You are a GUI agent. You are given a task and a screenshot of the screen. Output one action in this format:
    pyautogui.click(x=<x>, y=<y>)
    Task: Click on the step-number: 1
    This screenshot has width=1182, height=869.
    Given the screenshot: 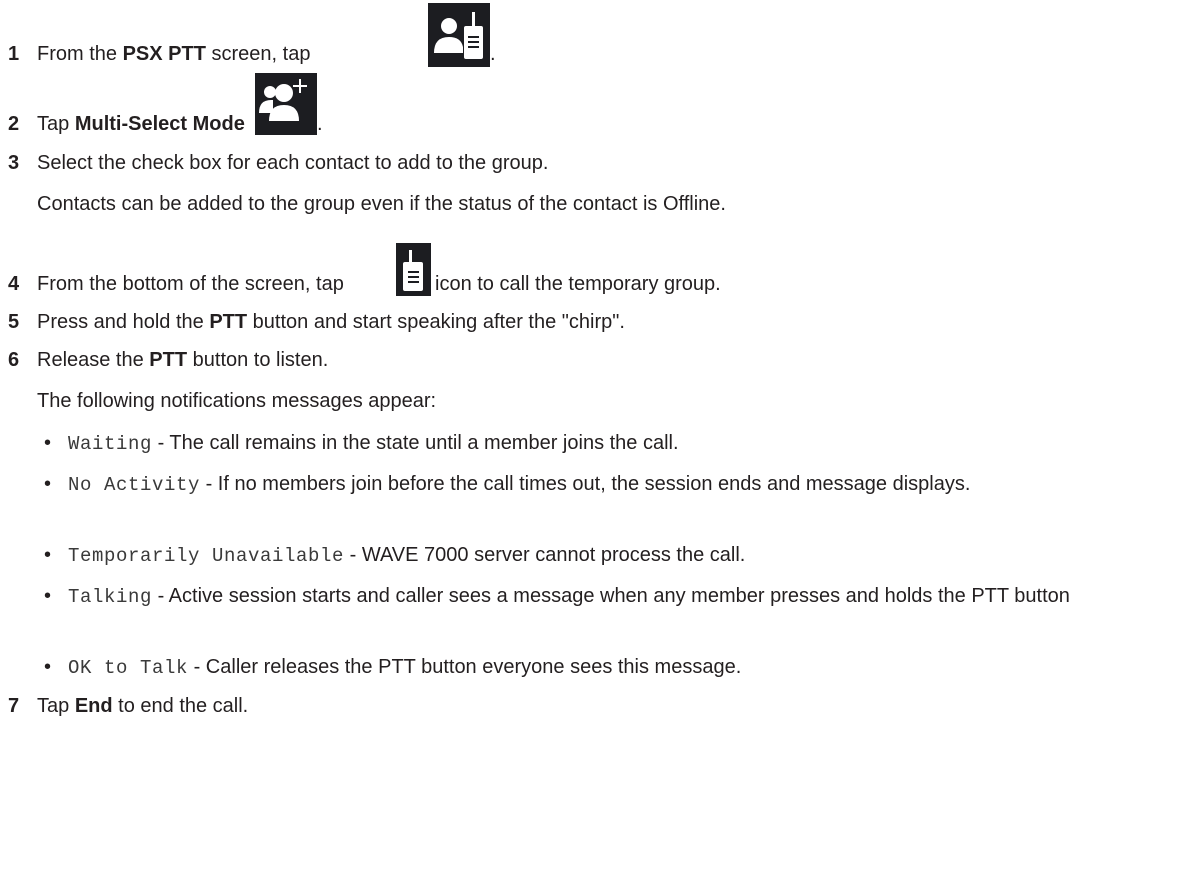 What is the action you would take?
    pyautogui.click(x=14, y=54)
    